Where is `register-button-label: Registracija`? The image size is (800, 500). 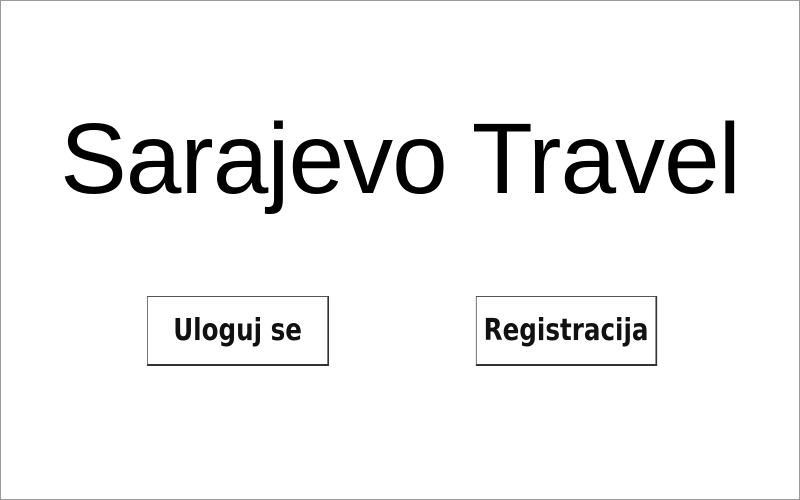
register-button-label: Registracija is located at coordinates (566, 330).